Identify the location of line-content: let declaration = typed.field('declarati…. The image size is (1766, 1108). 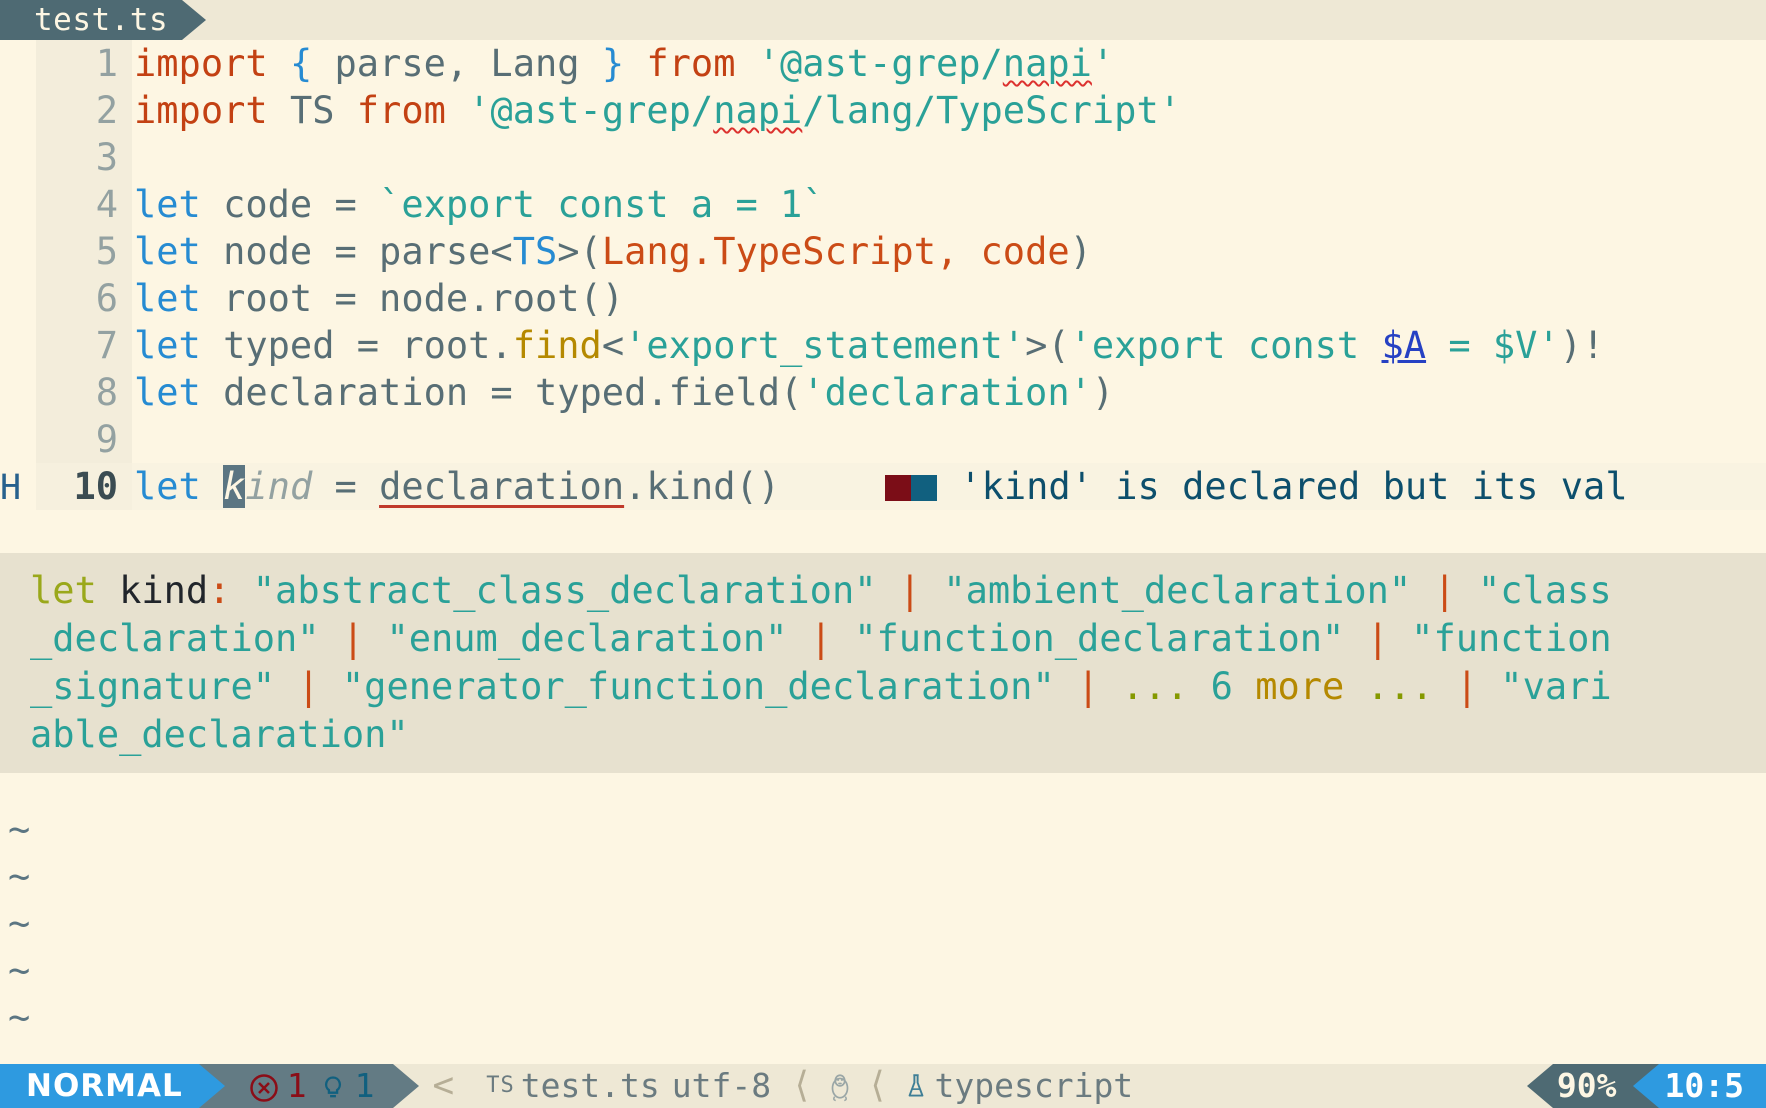
(949, 392).